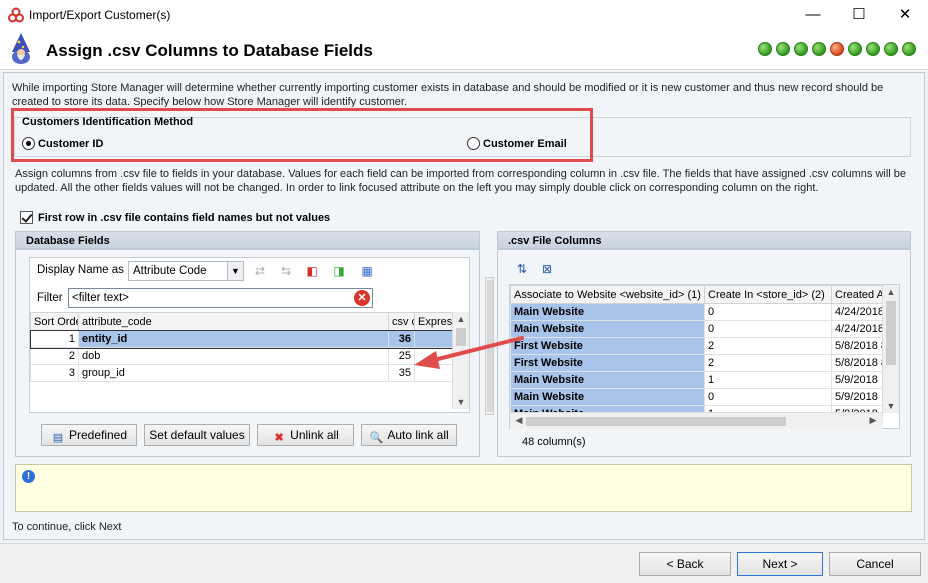  Describe the element at coordinates (554, 442) in the screenshot. I see `column-count-label: 48 column(s)` at that location.